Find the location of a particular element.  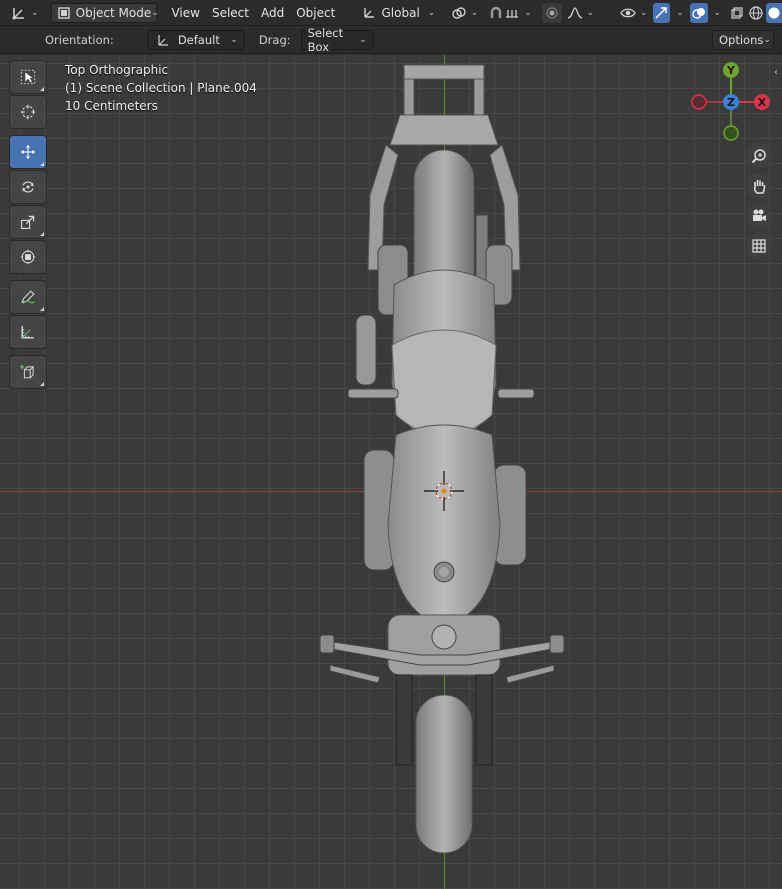

options-label: Options is located at coordinates (741, 39).